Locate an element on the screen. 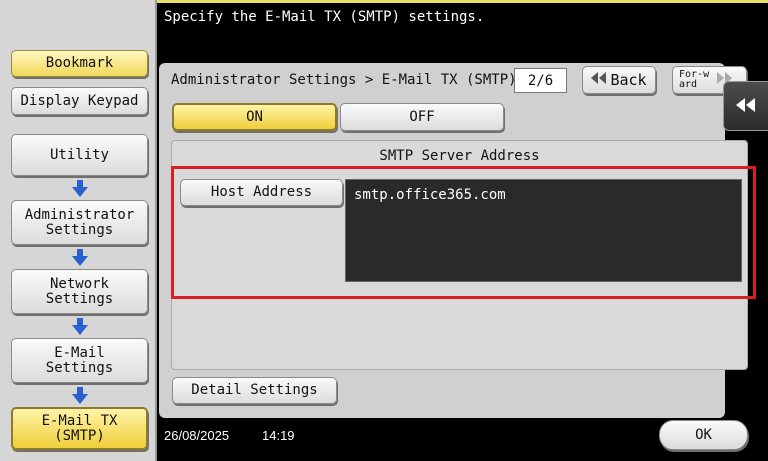 The width and height of the screenshot is (768, 461). host-address-label: Host Address is located at coordinates (261, 192).